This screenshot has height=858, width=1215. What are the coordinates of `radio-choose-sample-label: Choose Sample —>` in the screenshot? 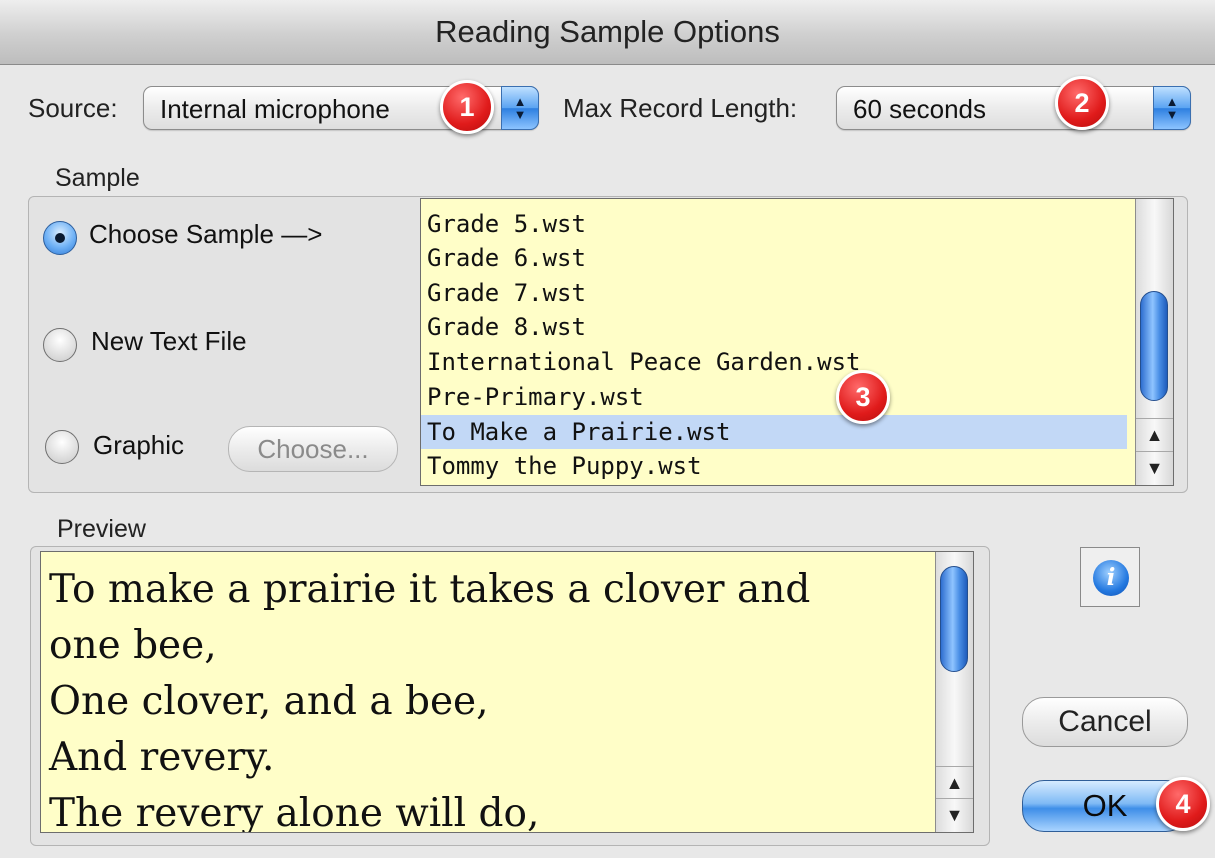 It's located at (205, 234).